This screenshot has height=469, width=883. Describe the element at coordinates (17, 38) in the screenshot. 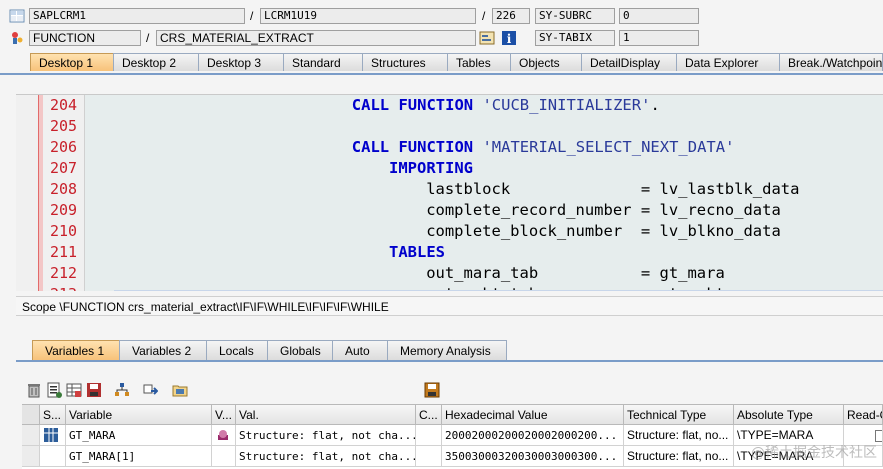

I see `function-icon` at that location.